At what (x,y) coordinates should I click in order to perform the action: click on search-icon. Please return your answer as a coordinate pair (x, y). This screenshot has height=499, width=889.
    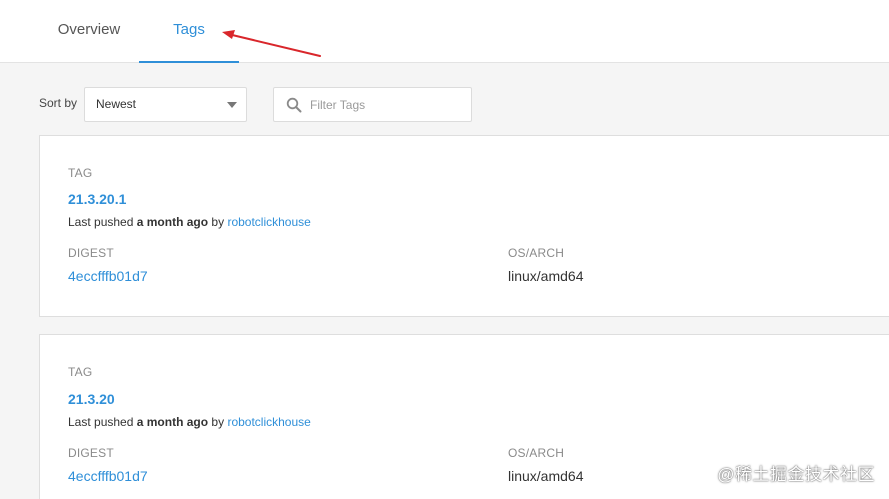
    Looking at the image, I should click on (294, 105).